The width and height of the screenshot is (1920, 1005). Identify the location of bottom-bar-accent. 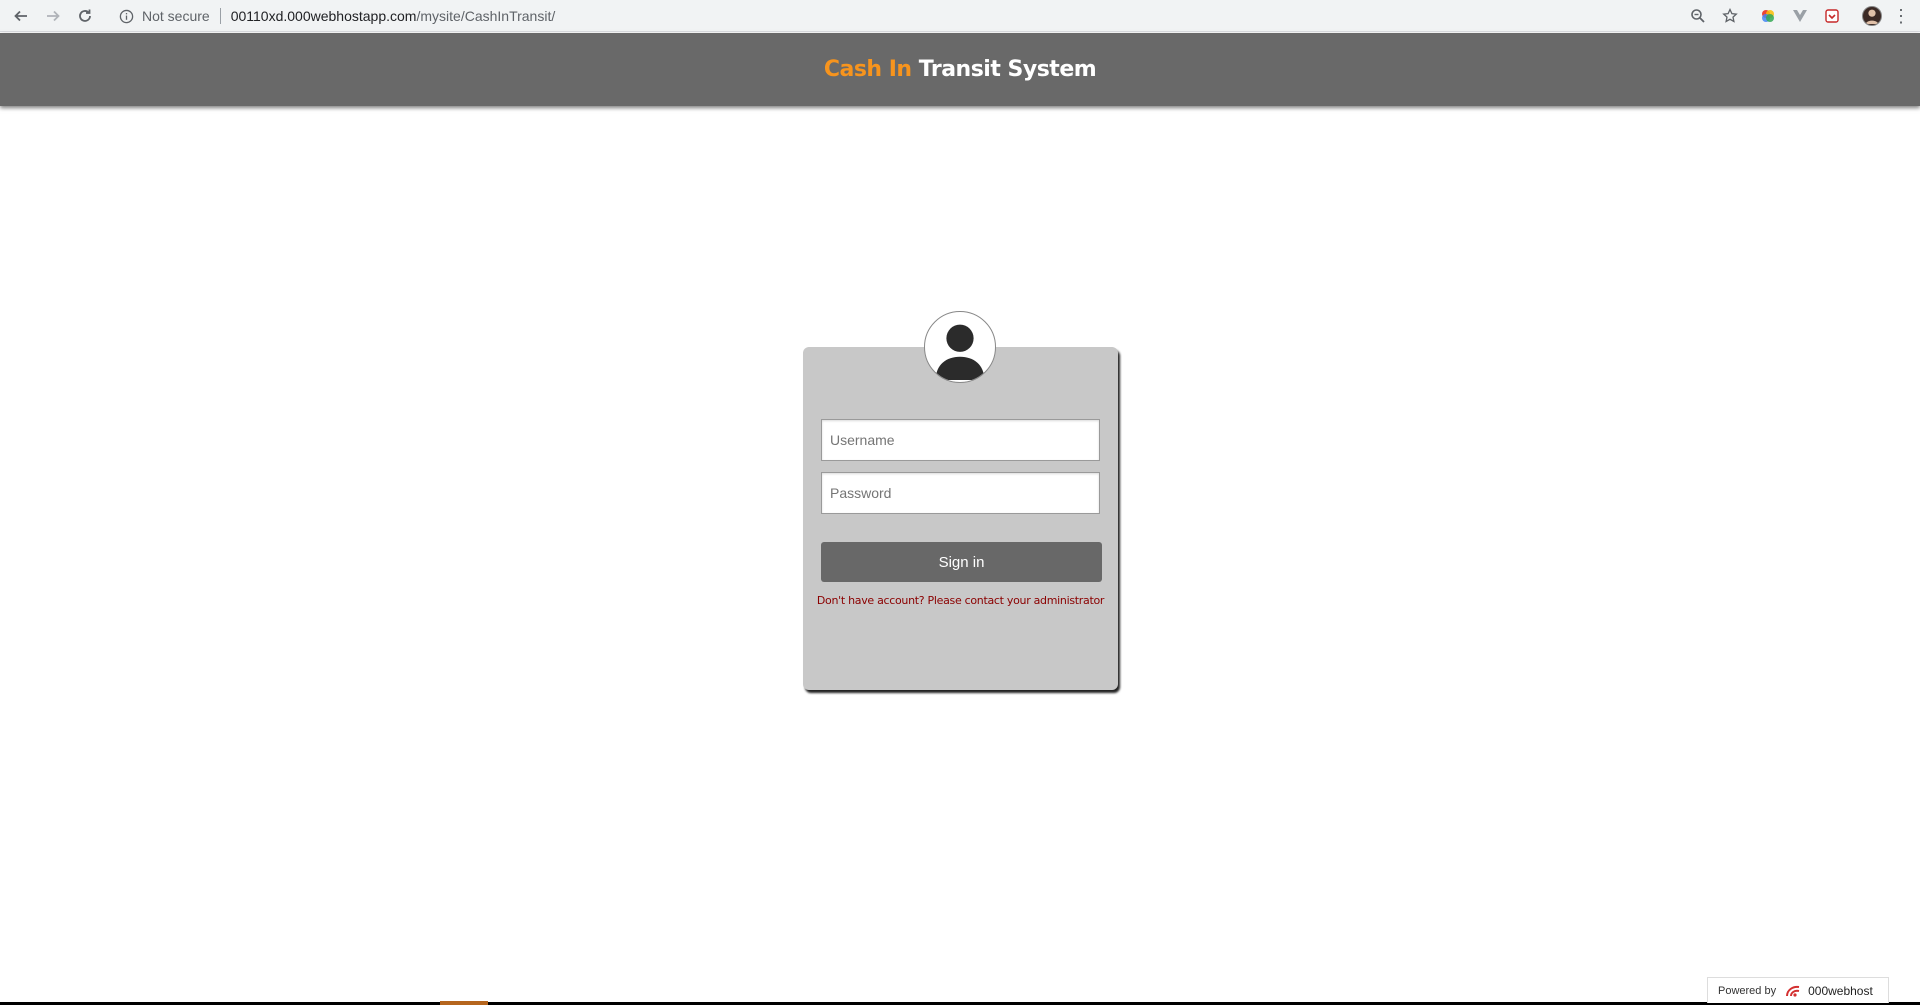
(464, 1003).